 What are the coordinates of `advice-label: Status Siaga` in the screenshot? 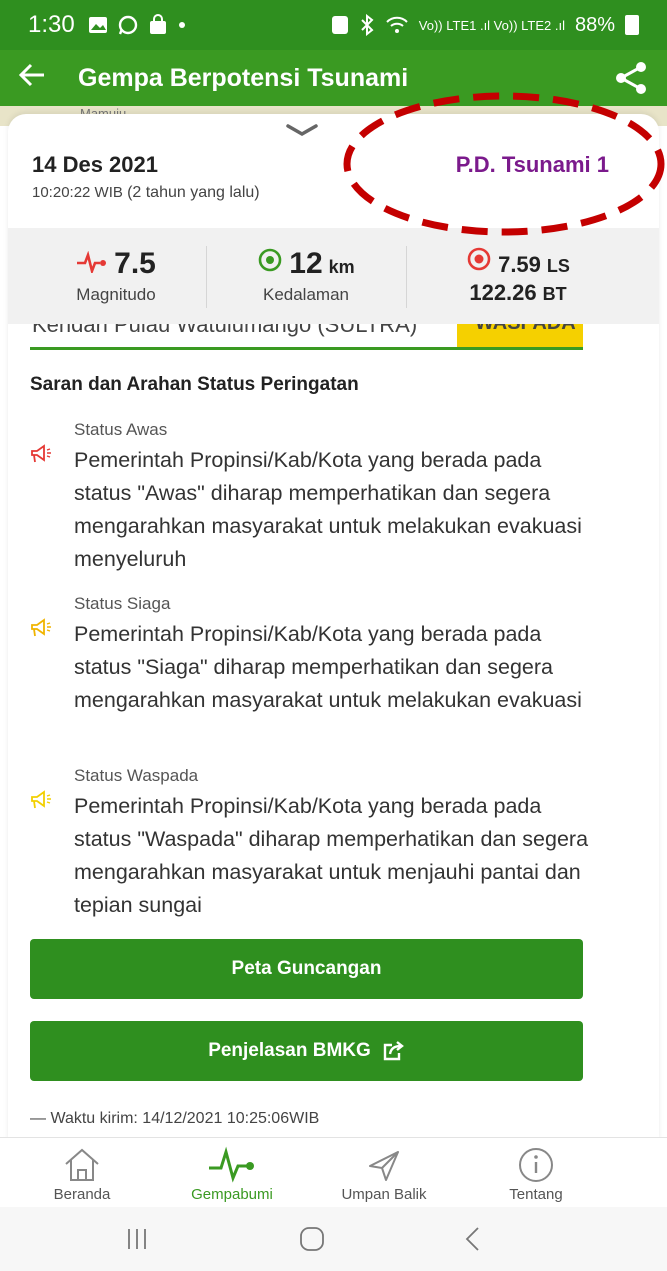 It's located at (122, 603).